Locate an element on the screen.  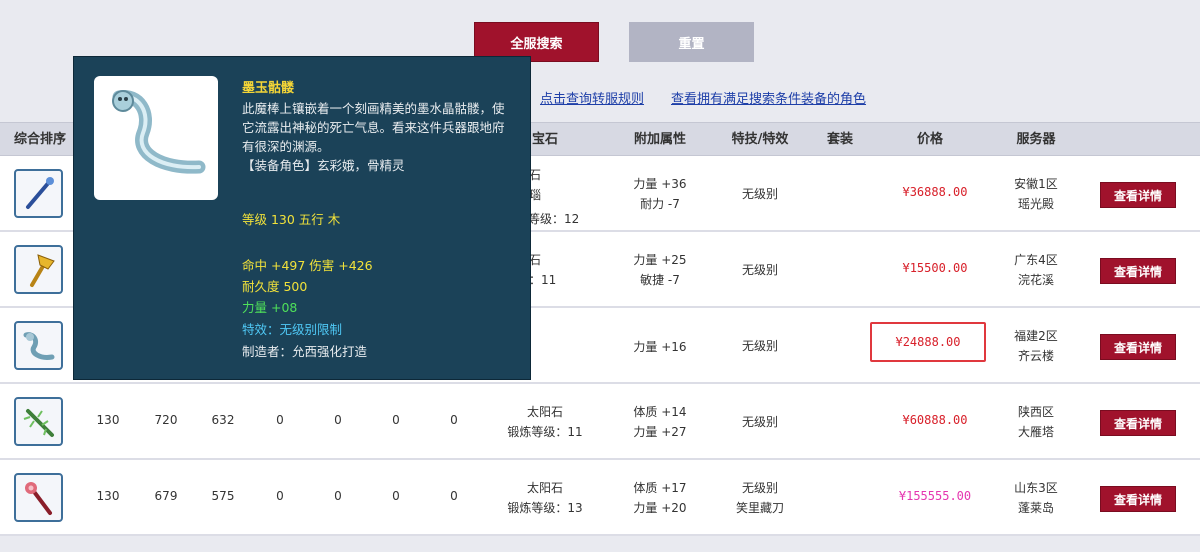
server-region: 山东3区 is located at coordinates (1036, 488).